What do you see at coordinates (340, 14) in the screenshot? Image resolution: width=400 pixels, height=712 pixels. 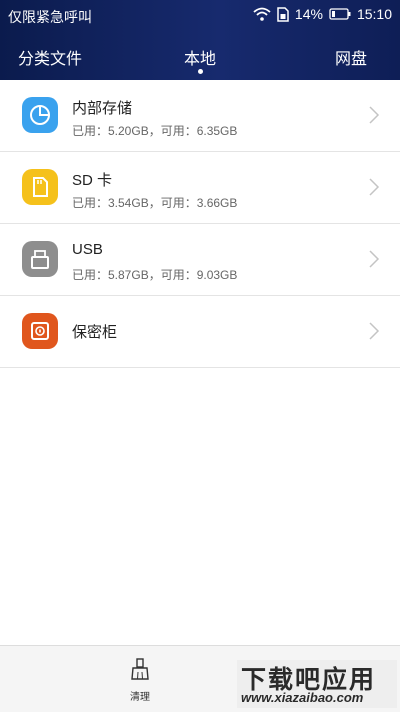 I see `battery-icon` at bounding box center [340, 14].